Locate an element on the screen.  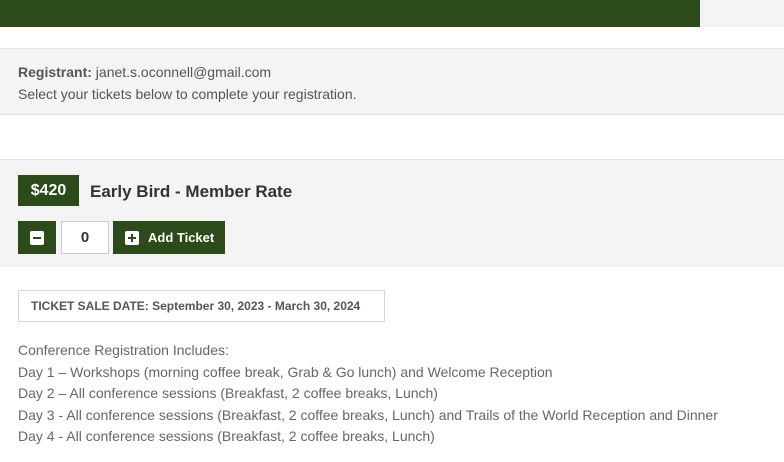
add-ticket-button: Add Ticket is located at coordinates (169, 237).